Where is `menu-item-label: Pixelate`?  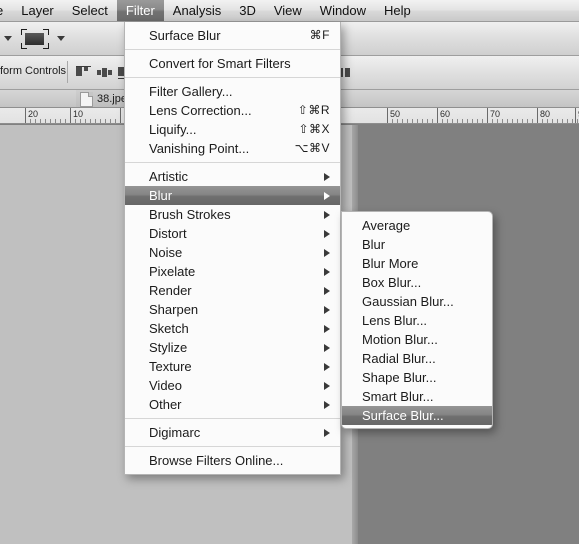
menu-item-label: Pixelate is located at coordinates (172, 271).